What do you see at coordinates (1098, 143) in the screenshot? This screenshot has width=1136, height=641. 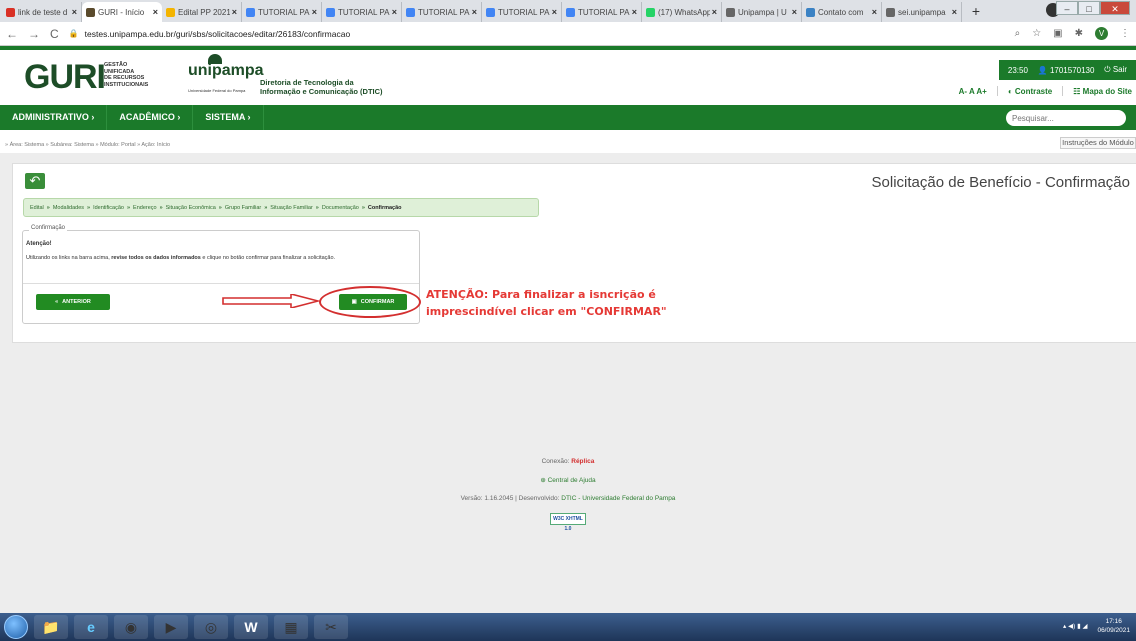 I see `instructions-button: Instruções do Módulo` at bounding box center [1098, 143].